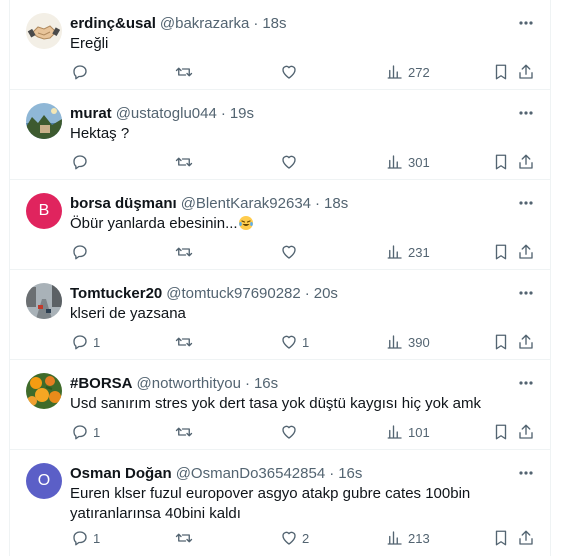  What do you see at coordinates (121, 473) in the screenshot?
I see `display-name: Osman Doğan` at bounding box center [121, 473].